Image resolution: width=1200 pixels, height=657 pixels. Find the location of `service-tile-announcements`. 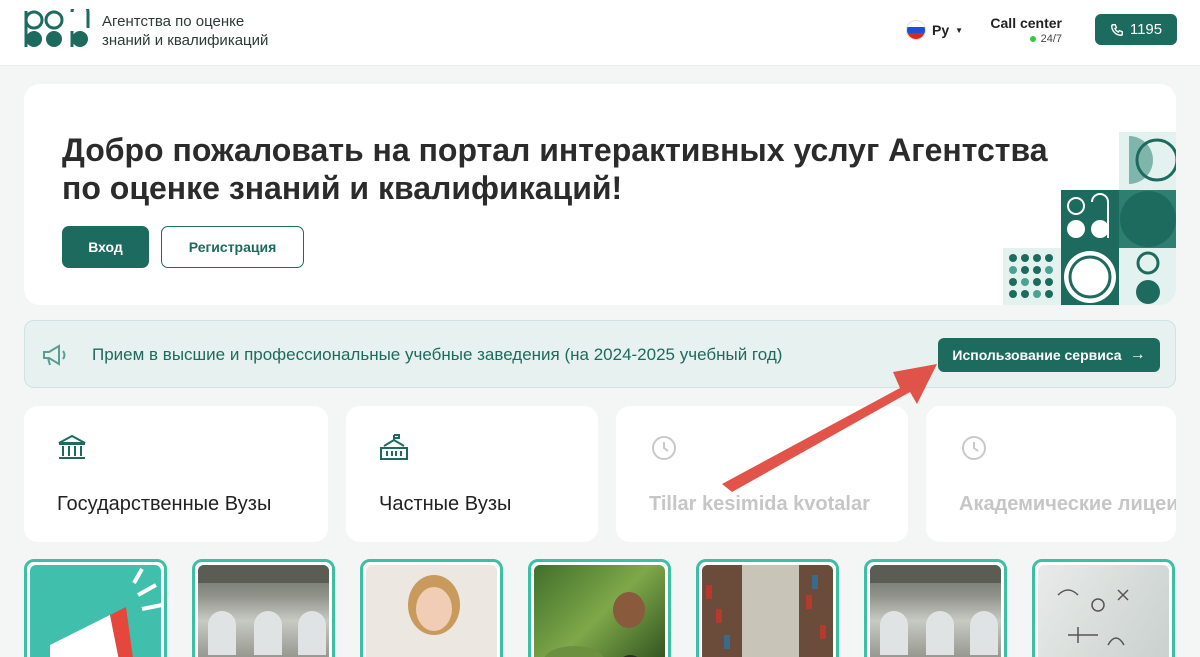

service-tile-announcements is located at coordinates (95, 608).